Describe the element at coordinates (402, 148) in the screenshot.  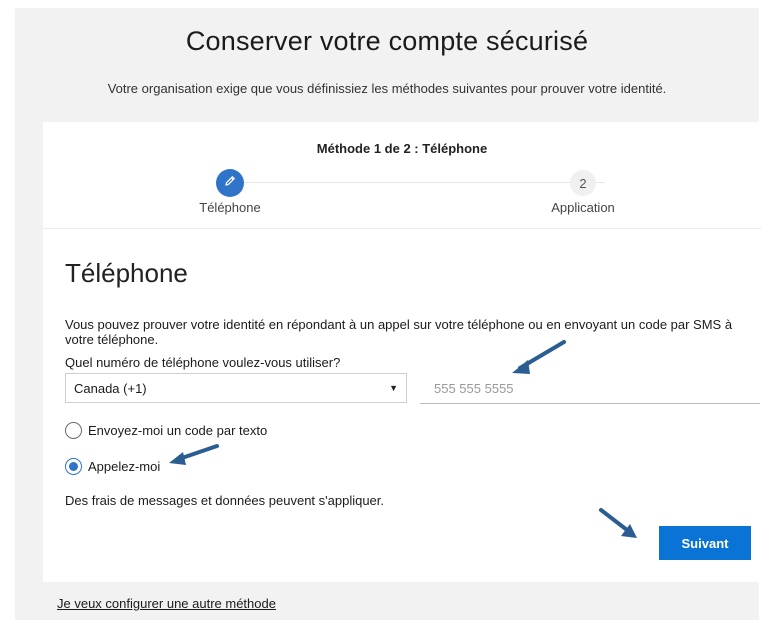
I see `step-caption: Méthode 1 de 2 : Téléphone` at that location.